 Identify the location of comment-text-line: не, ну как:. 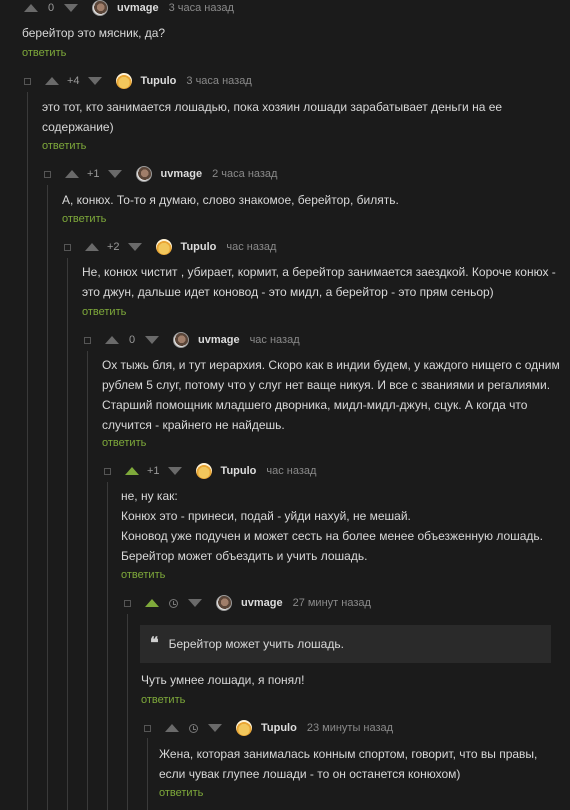
(149, 496).